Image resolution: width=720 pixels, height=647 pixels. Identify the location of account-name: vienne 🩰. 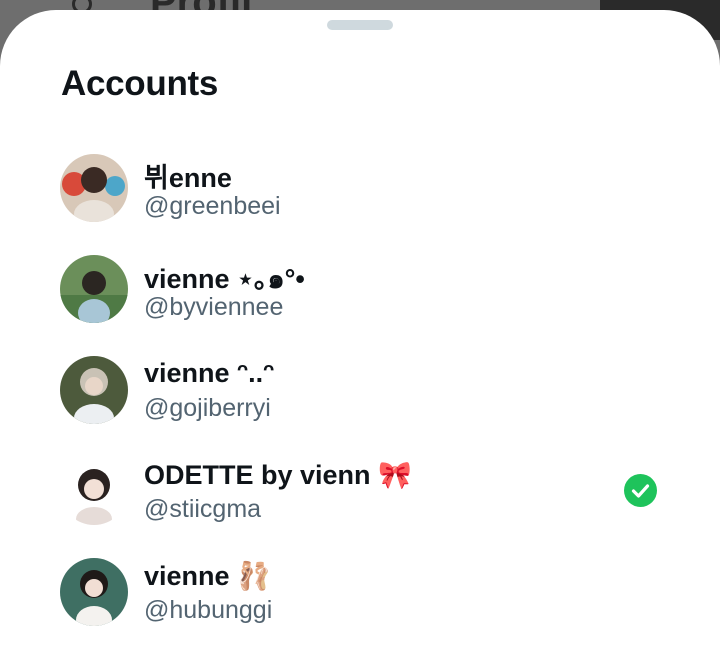
(207, 576).